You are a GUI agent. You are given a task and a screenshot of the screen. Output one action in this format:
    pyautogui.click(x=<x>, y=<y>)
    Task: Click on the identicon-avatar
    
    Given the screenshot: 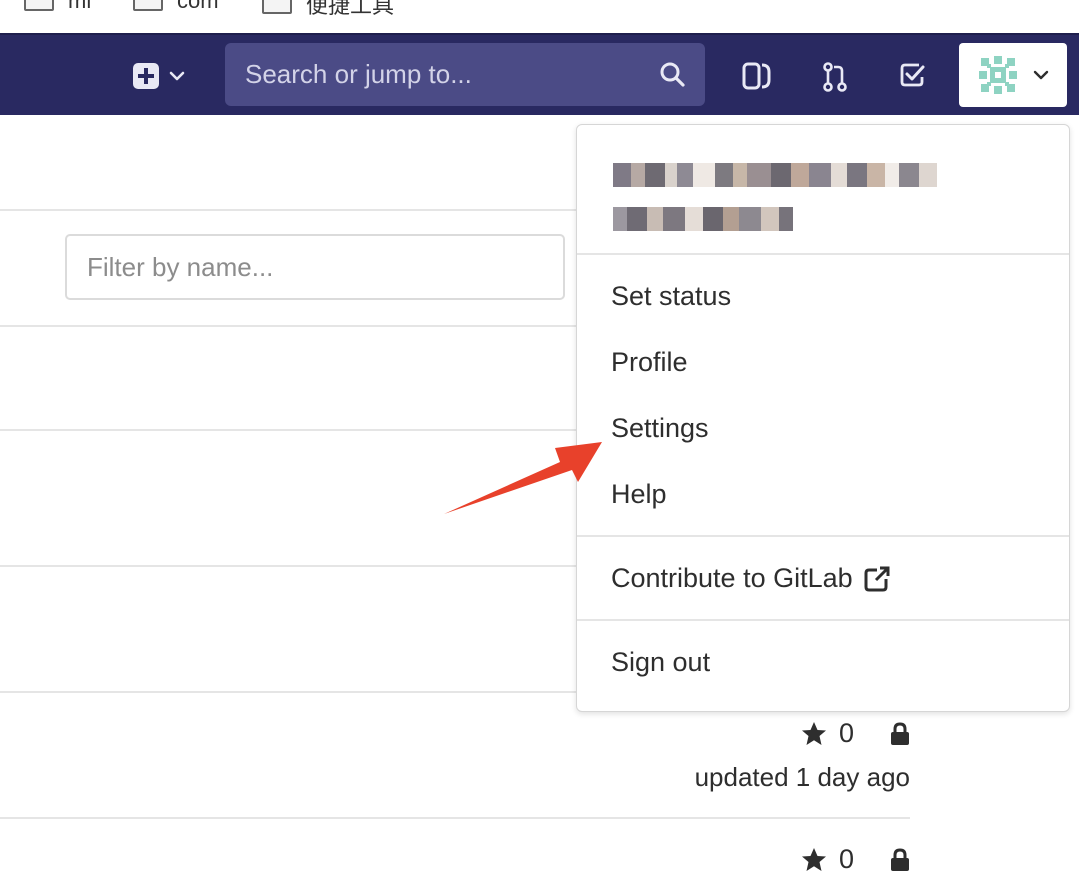 What is the action you would take?
    pyautogui.click(x=998, y=75)
    